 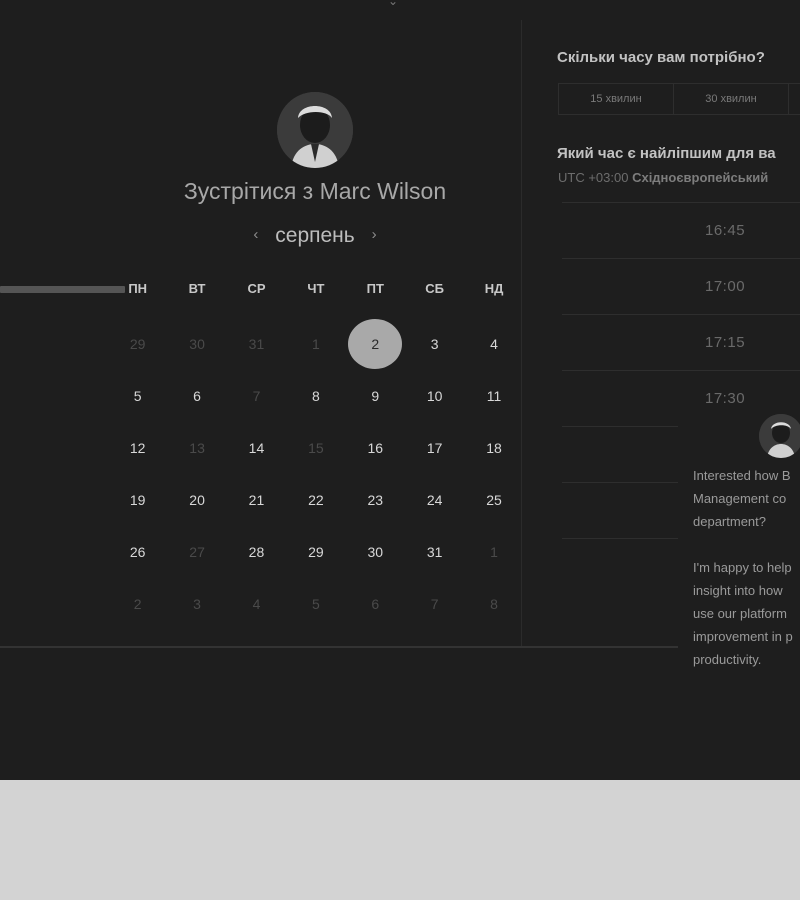 What do you see at coordinates (315, 236) in the screenshot?
I see `month-navigation: ‹ серпень ›` at bounding box center [315, 236].